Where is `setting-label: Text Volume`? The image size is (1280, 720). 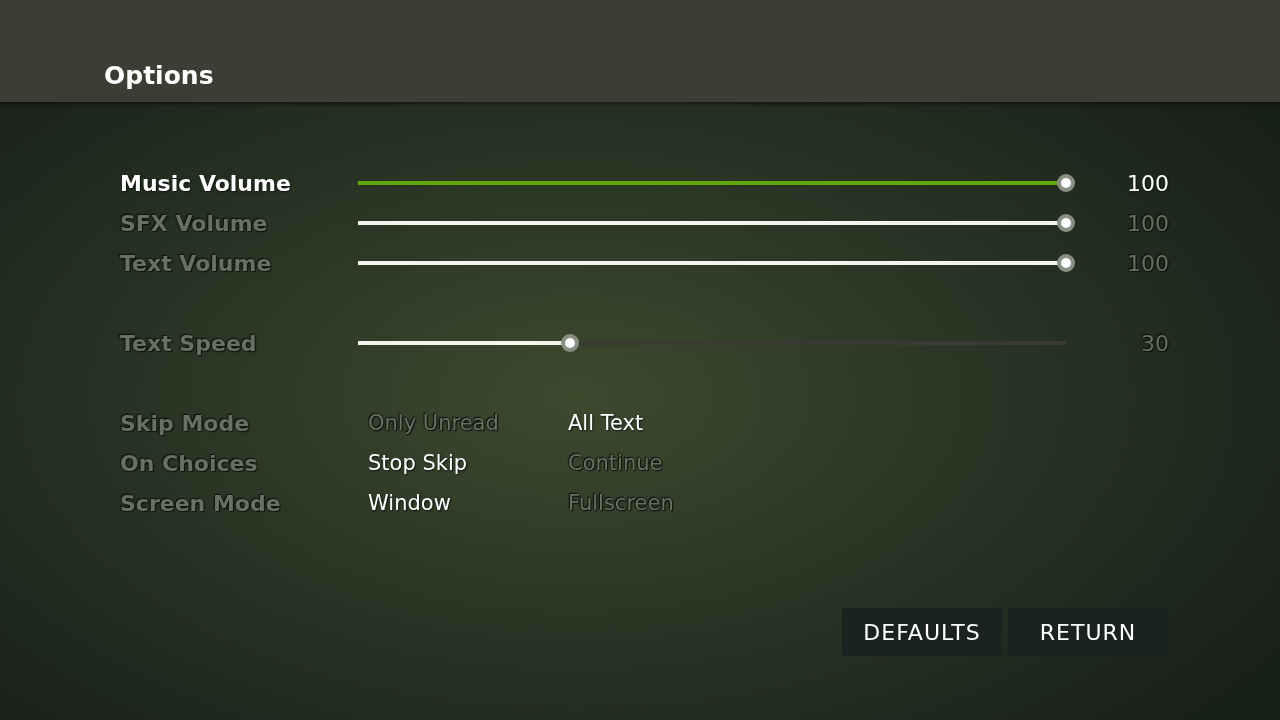 setting-label: Text Volume is located at coordinates (196, 263).